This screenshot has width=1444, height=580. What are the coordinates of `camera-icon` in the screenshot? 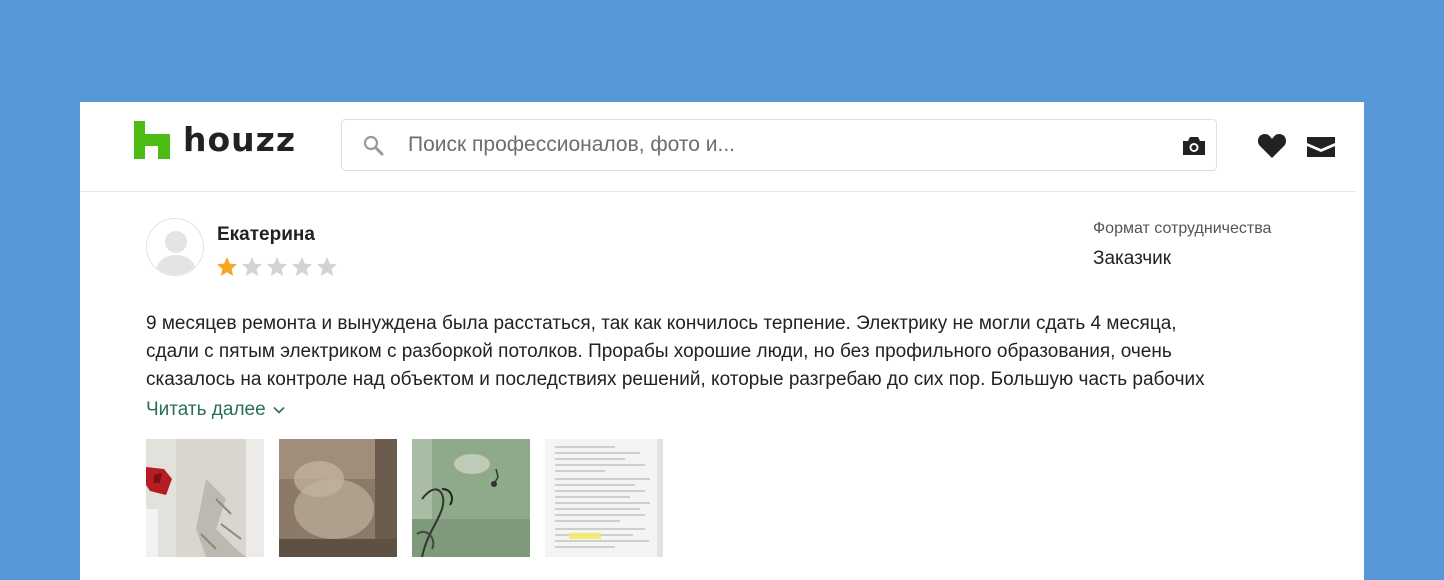 It's located at (1194, 146).